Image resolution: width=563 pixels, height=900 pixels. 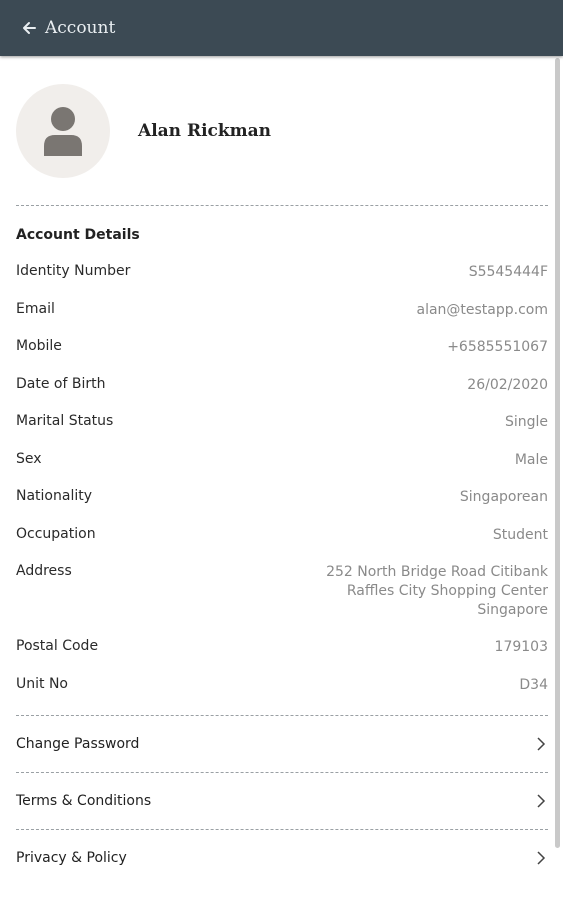 What do you see at coordinates (44, 571) in the screenshot?
I see `detail-label: Address` at bounding box center [44, 571].